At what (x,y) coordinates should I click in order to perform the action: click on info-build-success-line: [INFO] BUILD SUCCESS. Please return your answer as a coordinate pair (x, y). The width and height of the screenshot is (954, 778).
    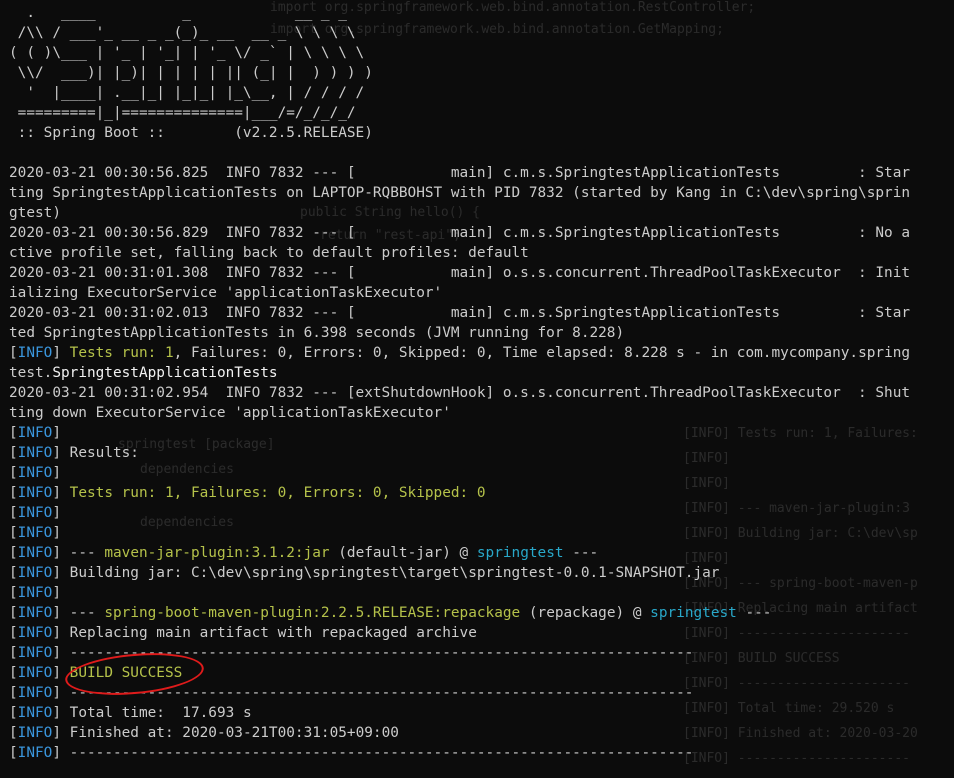
    Looking at the image, I should click on (96, 673).